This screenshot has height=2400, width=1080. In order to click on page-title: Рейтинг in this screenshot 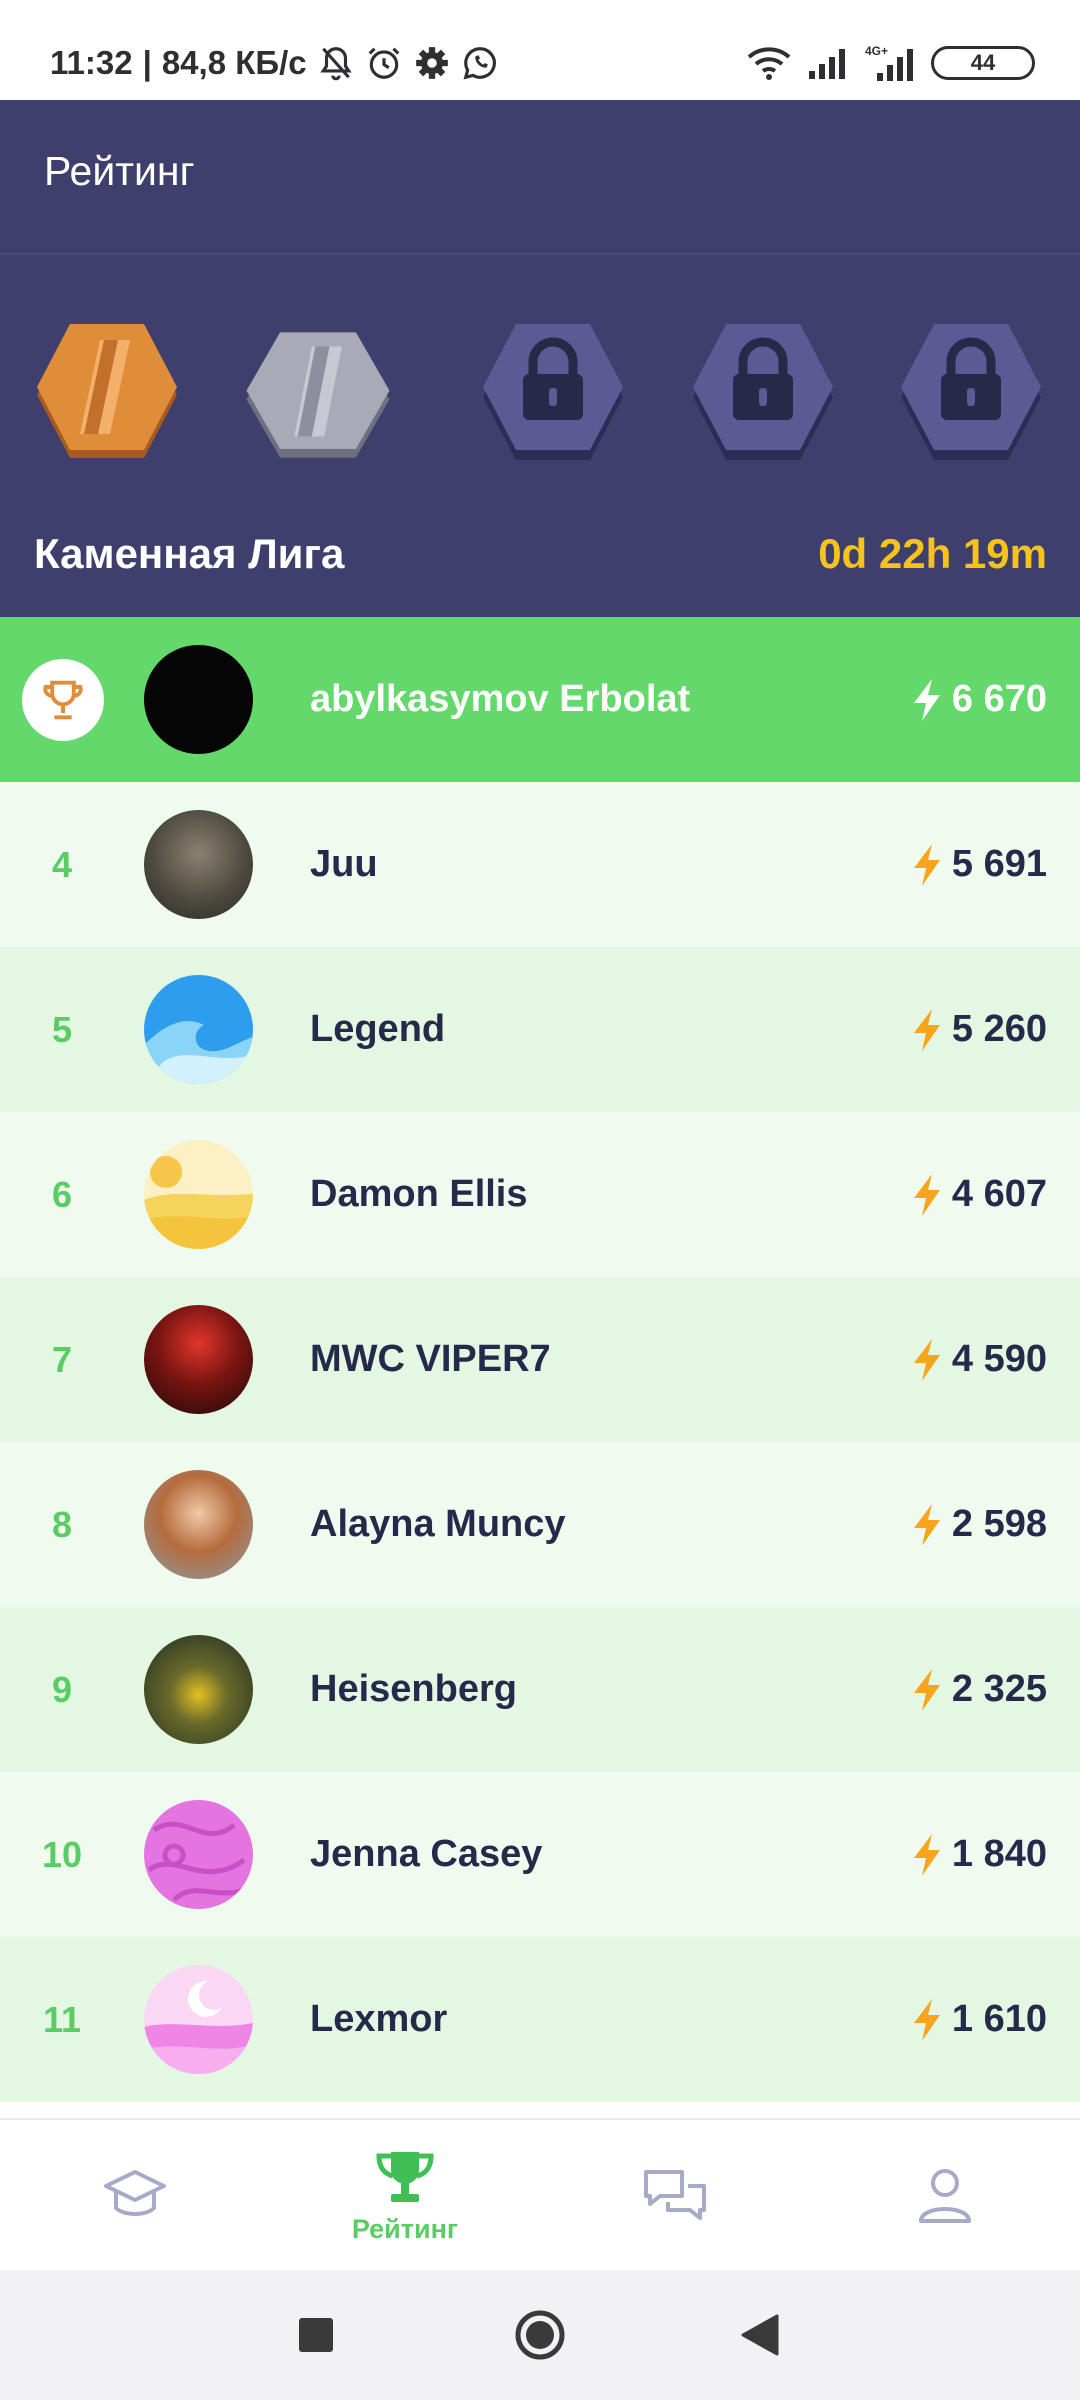, I will do `click(119, 171)`.